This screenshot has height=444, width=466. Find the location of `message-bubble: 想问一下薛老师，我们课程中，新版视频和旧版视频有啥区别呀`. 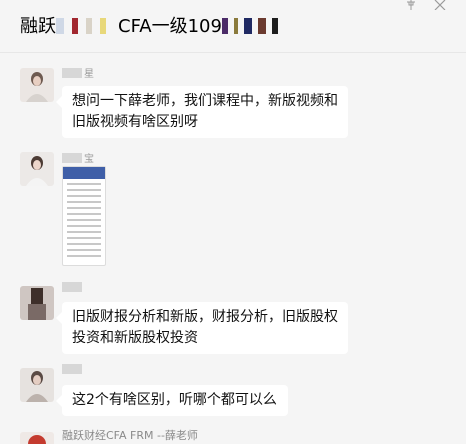

message-bubble: 想问一下薛老师，我们课程中，新版视频和旧版视频有啥区别呀 is located at coordinates (202, 112).